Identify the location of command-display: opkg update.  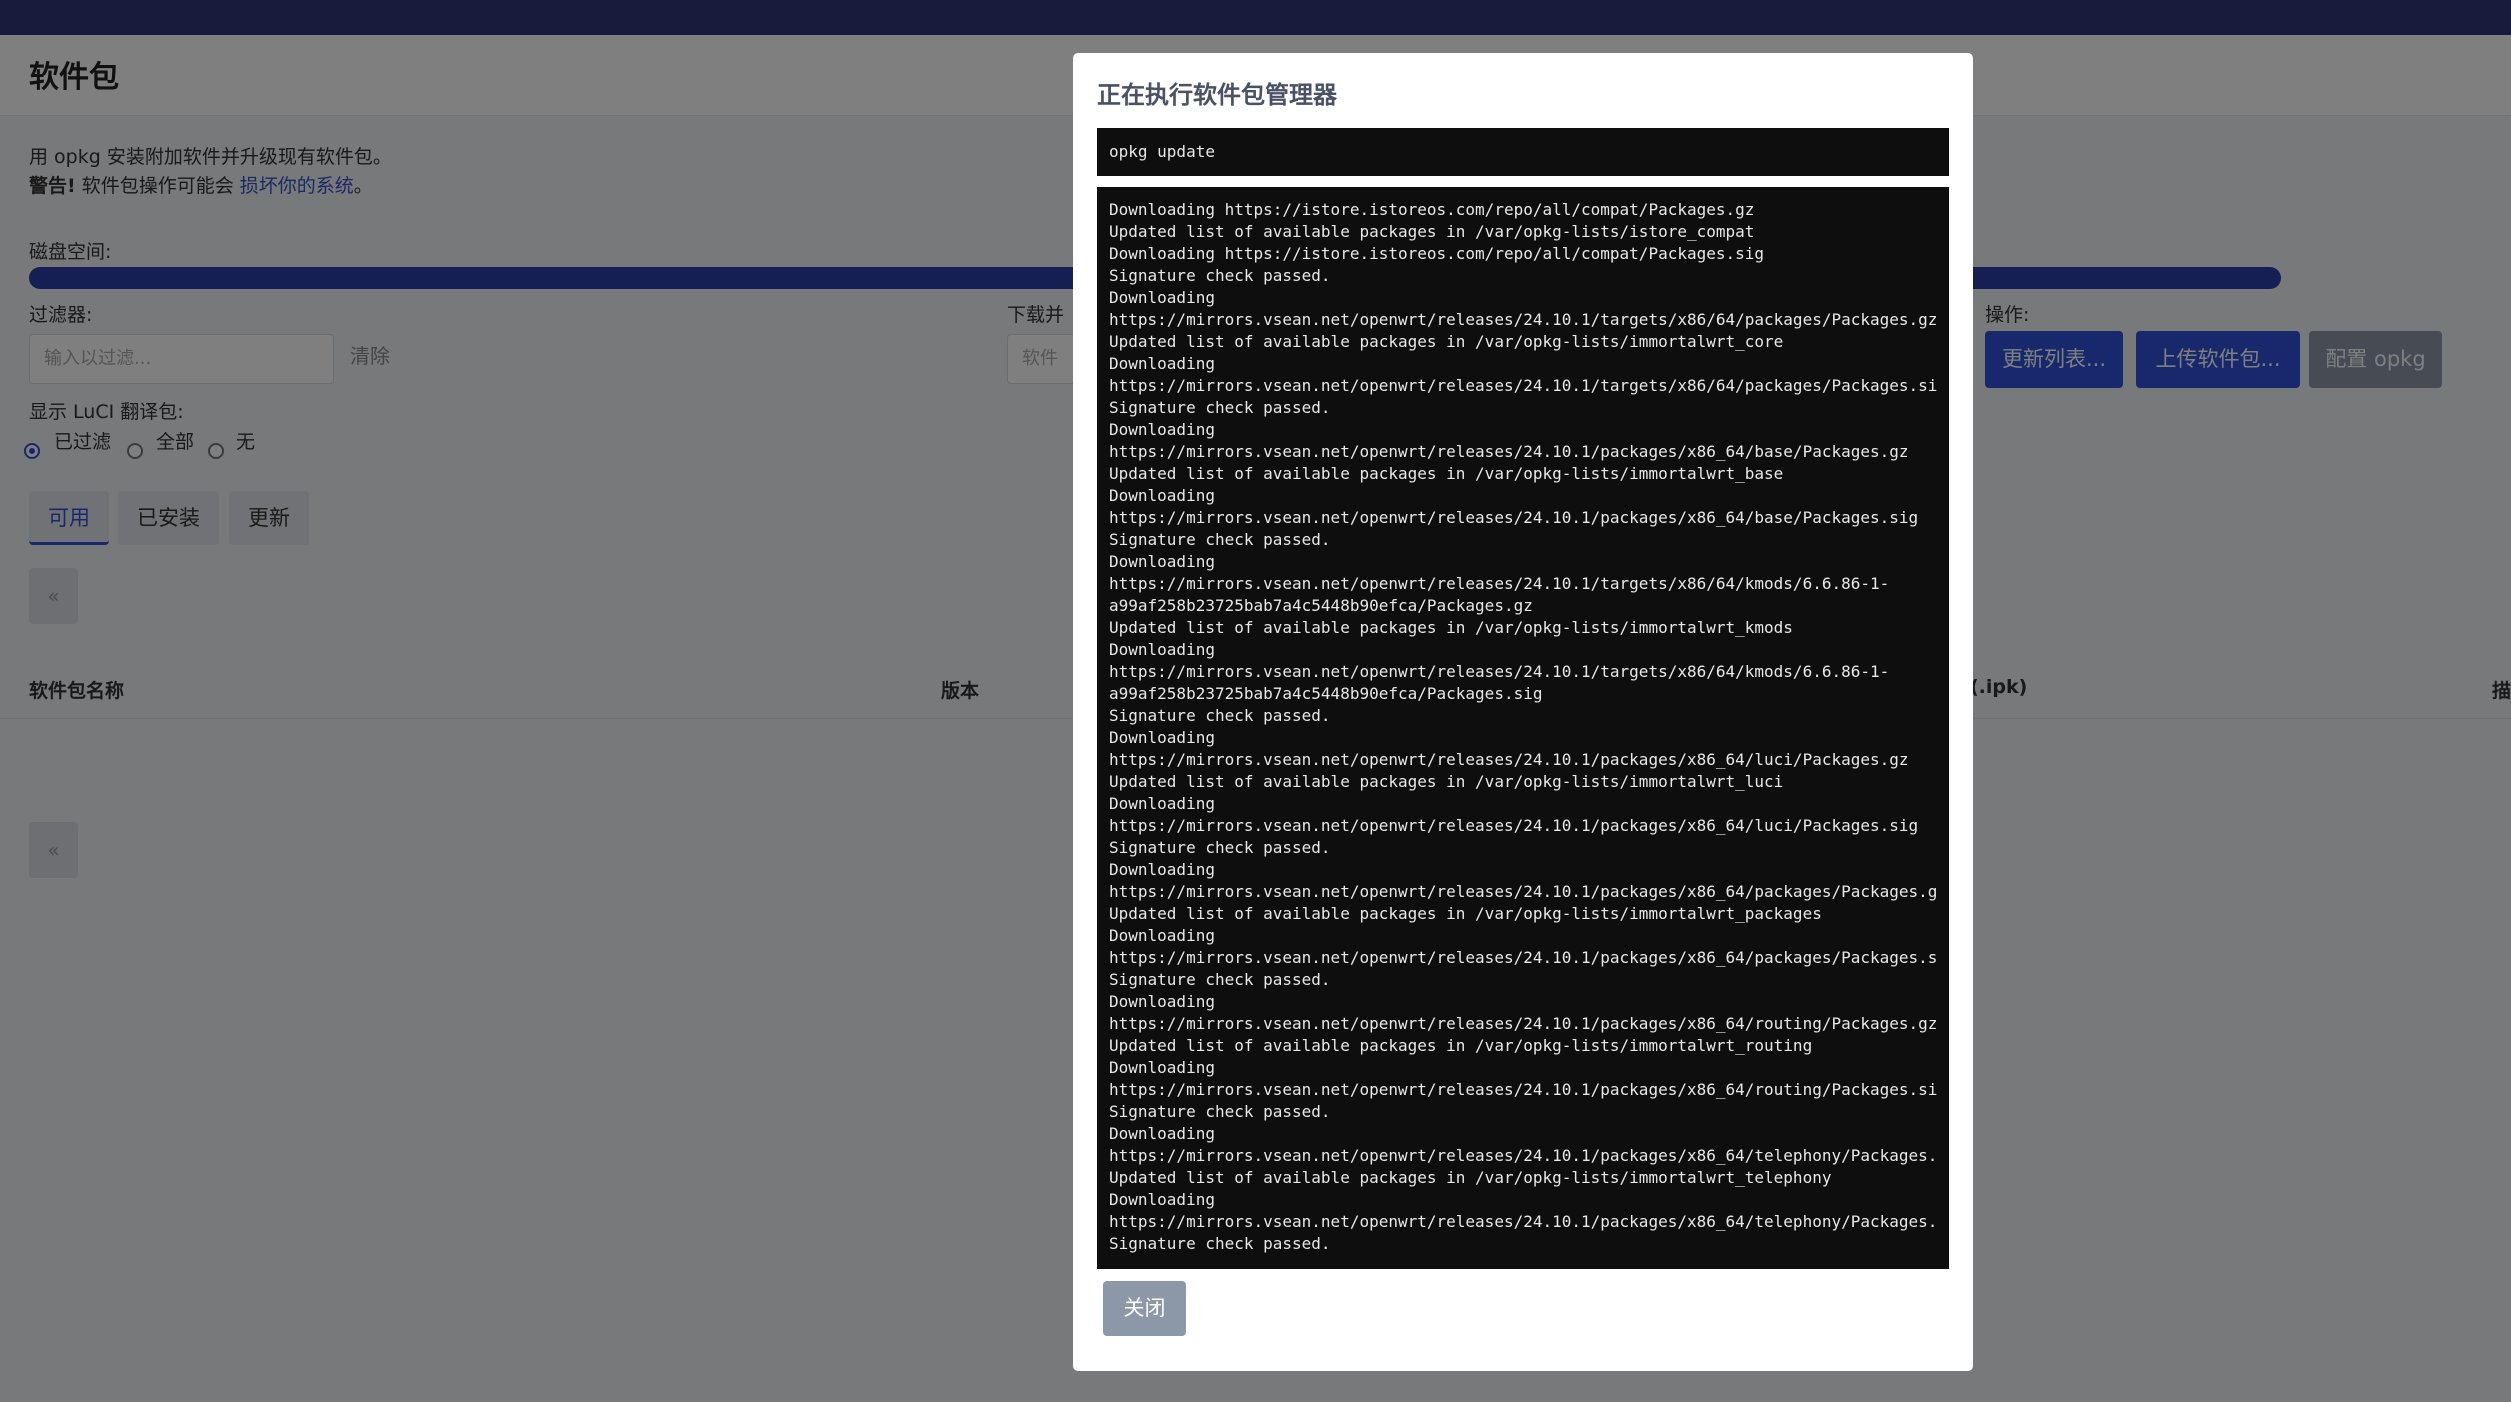
(1523, 152).